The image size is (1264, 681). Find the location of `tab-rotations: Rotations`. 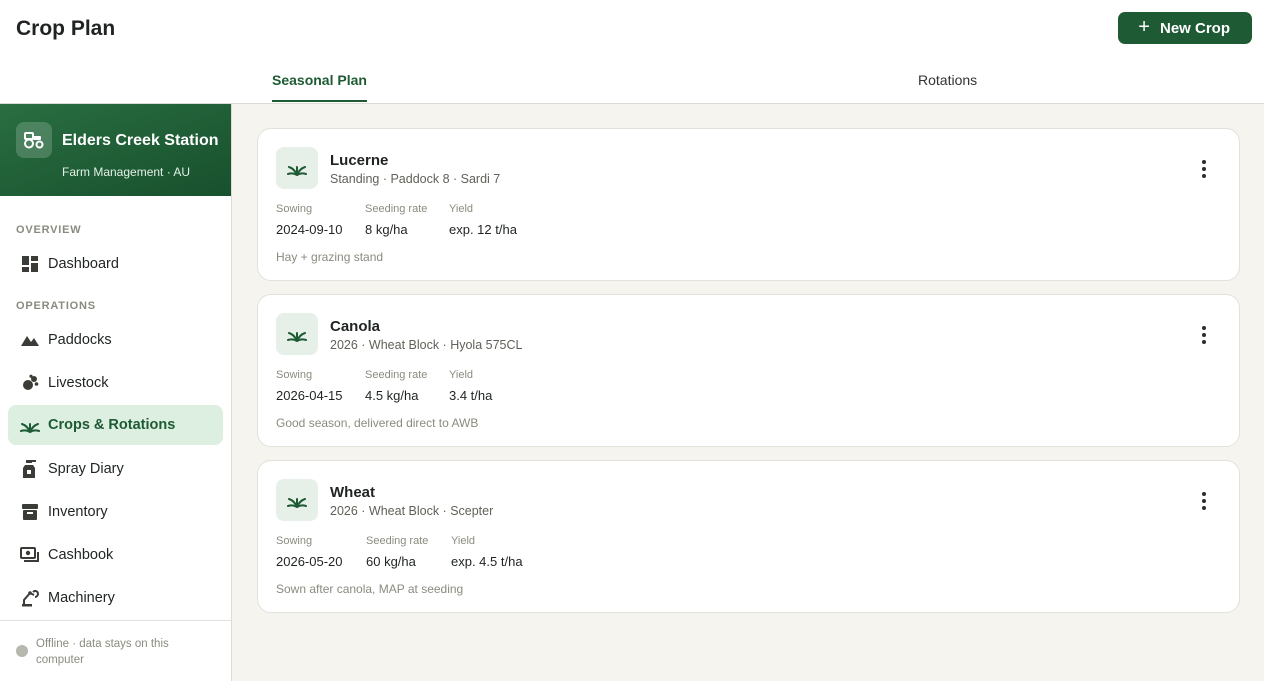

tab-rotations: Rotations is located at coordinates (947, 86).